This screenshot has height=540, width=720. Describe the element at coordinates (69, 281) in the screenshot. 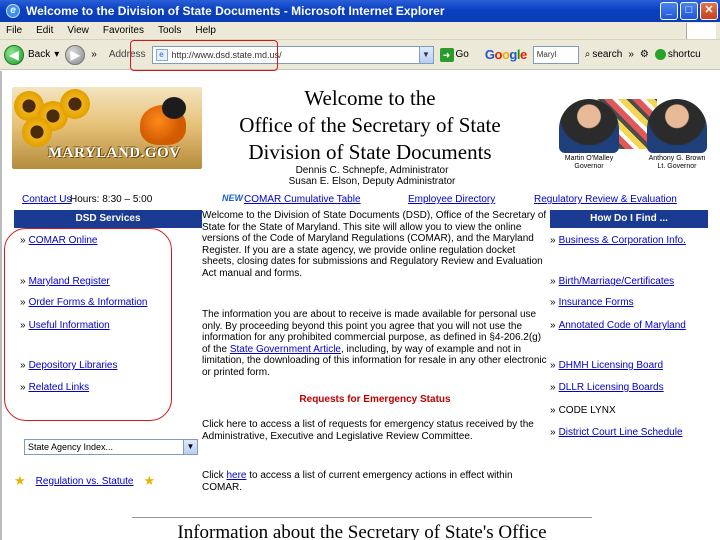

I see `sidebar-item-label: Maryland Register` at that location.